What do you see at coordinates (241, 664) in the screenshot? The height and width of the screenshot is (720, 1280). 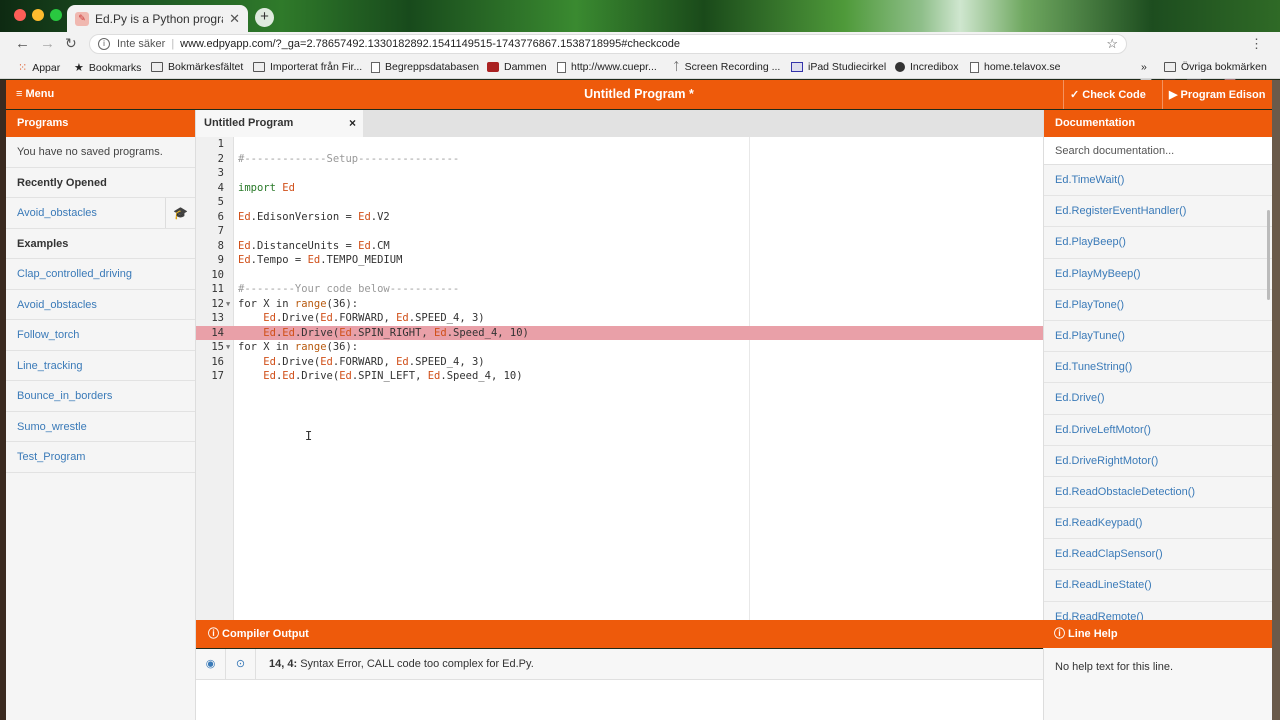 I see `goto-line-icon: ⊙` at bounding box center [241, 664].